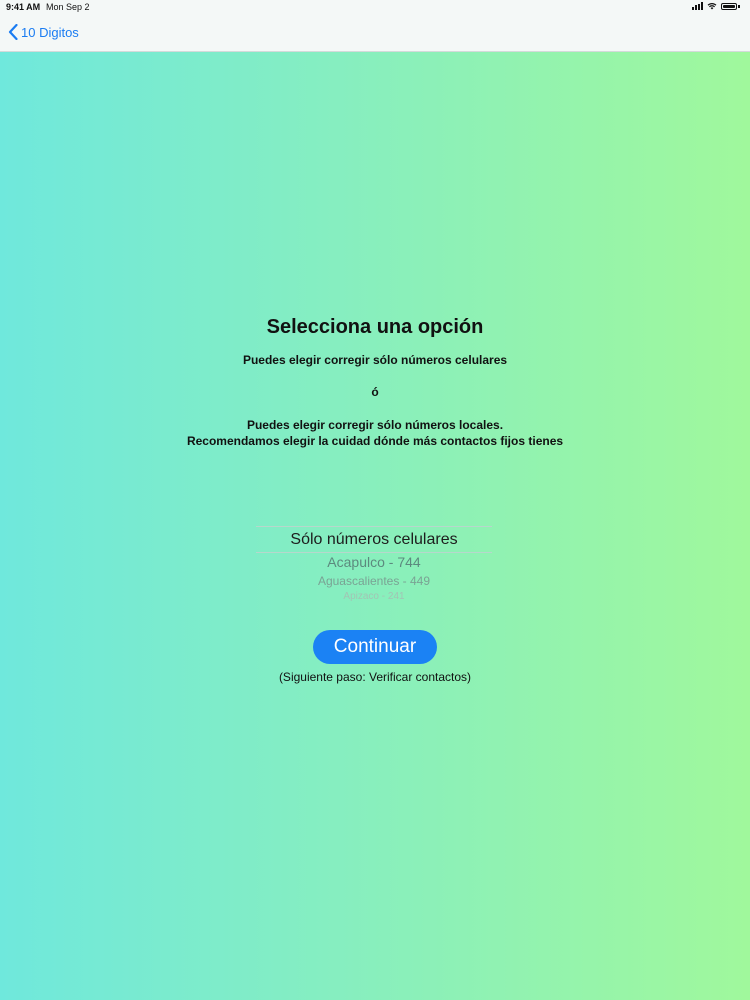 This screenshot has height=1000, width=750. I want to click on status-time: 9:41 AM, so click(23, 7).